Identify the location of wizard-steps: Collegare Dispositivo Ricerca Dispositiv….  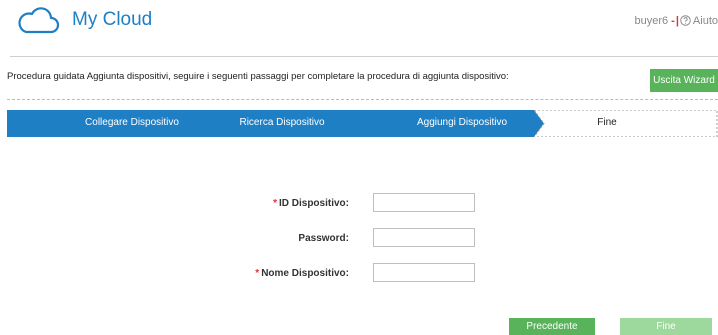
(362, 123).